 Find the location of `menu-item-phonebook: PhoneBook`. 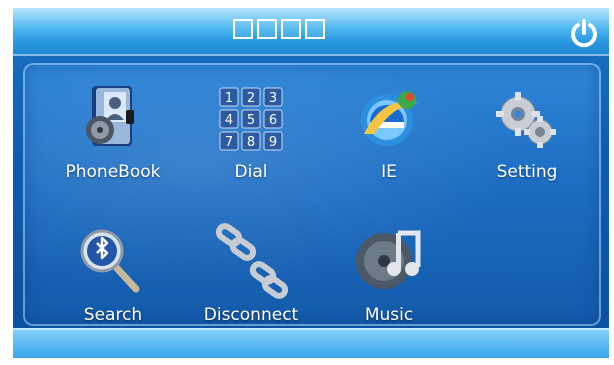

menu-item-phonebook: PhoneBook is located at coordinates (113, 131).